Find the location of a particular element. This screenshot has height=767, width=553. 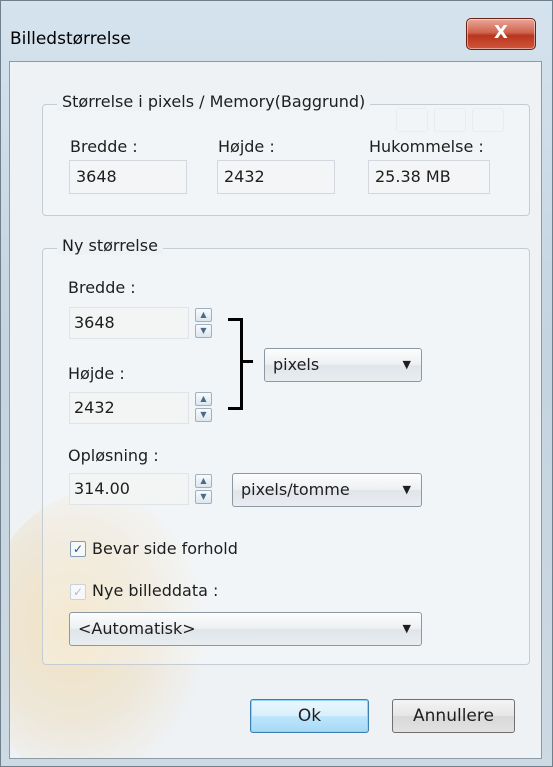

new-size-legend: Ny størrelse is located at coordinates (110, 245).